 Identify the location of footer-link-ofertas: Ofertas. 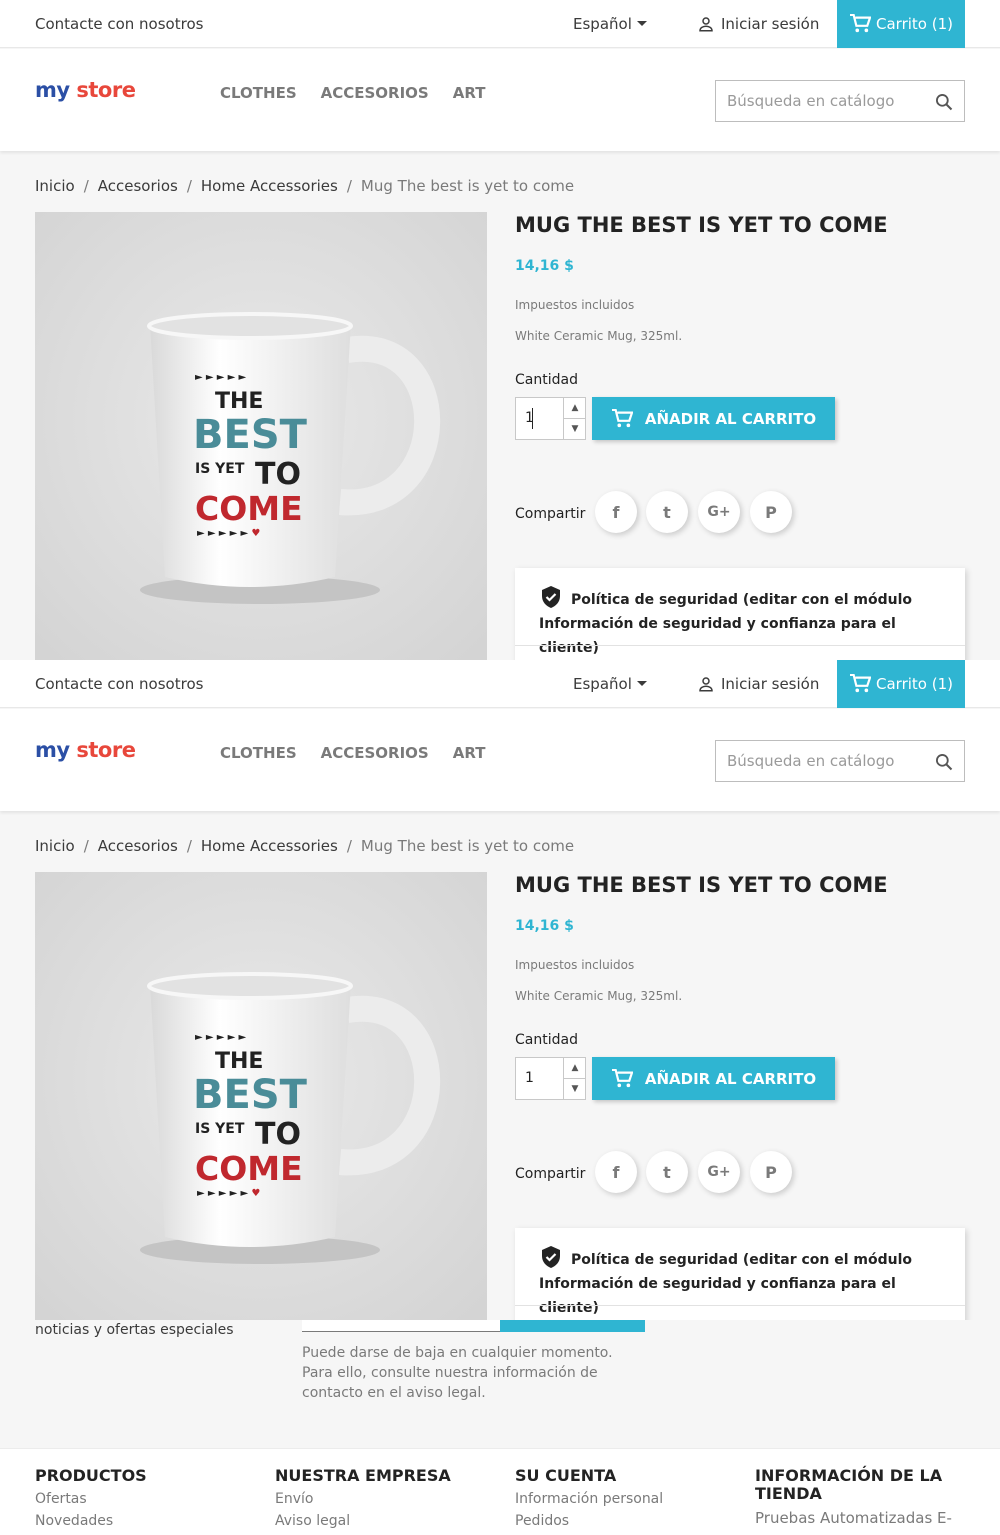
(91, 1499).